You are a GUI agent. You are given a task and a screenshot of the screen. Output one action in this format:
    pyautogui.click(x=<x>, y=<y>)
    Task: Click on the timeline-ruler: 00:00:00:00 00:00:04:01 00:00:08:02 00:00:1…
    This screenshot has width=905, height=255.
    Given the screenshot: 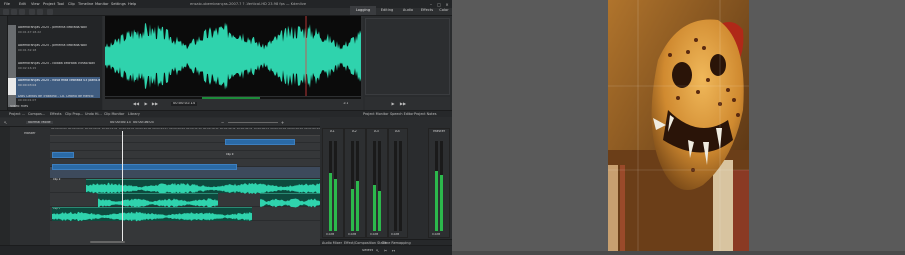 What is the action you would take?
    pyautogui.click(x=185, y=131)
    